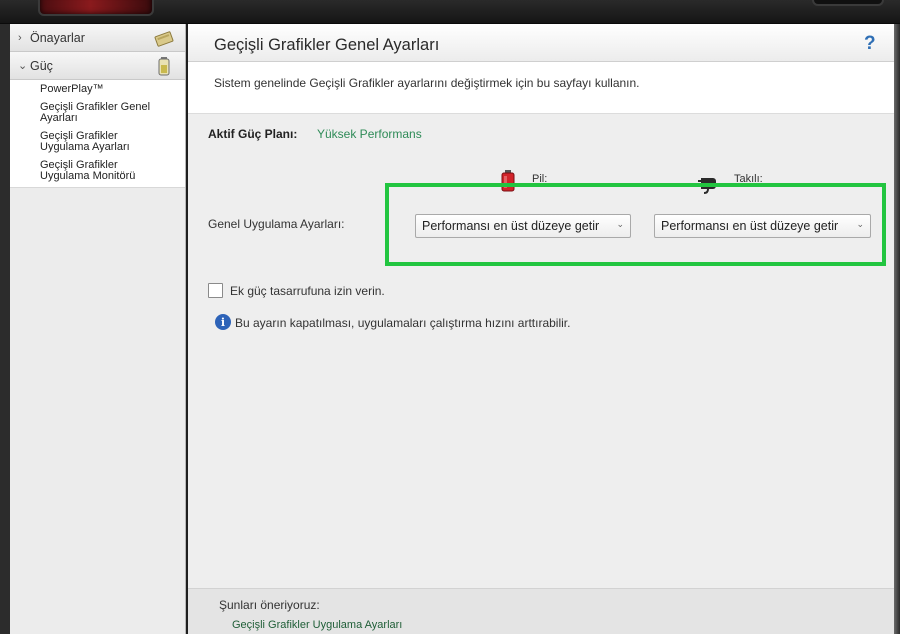 The image size is (900, 634). I want to click on window-left-edge, so click(5, 329).